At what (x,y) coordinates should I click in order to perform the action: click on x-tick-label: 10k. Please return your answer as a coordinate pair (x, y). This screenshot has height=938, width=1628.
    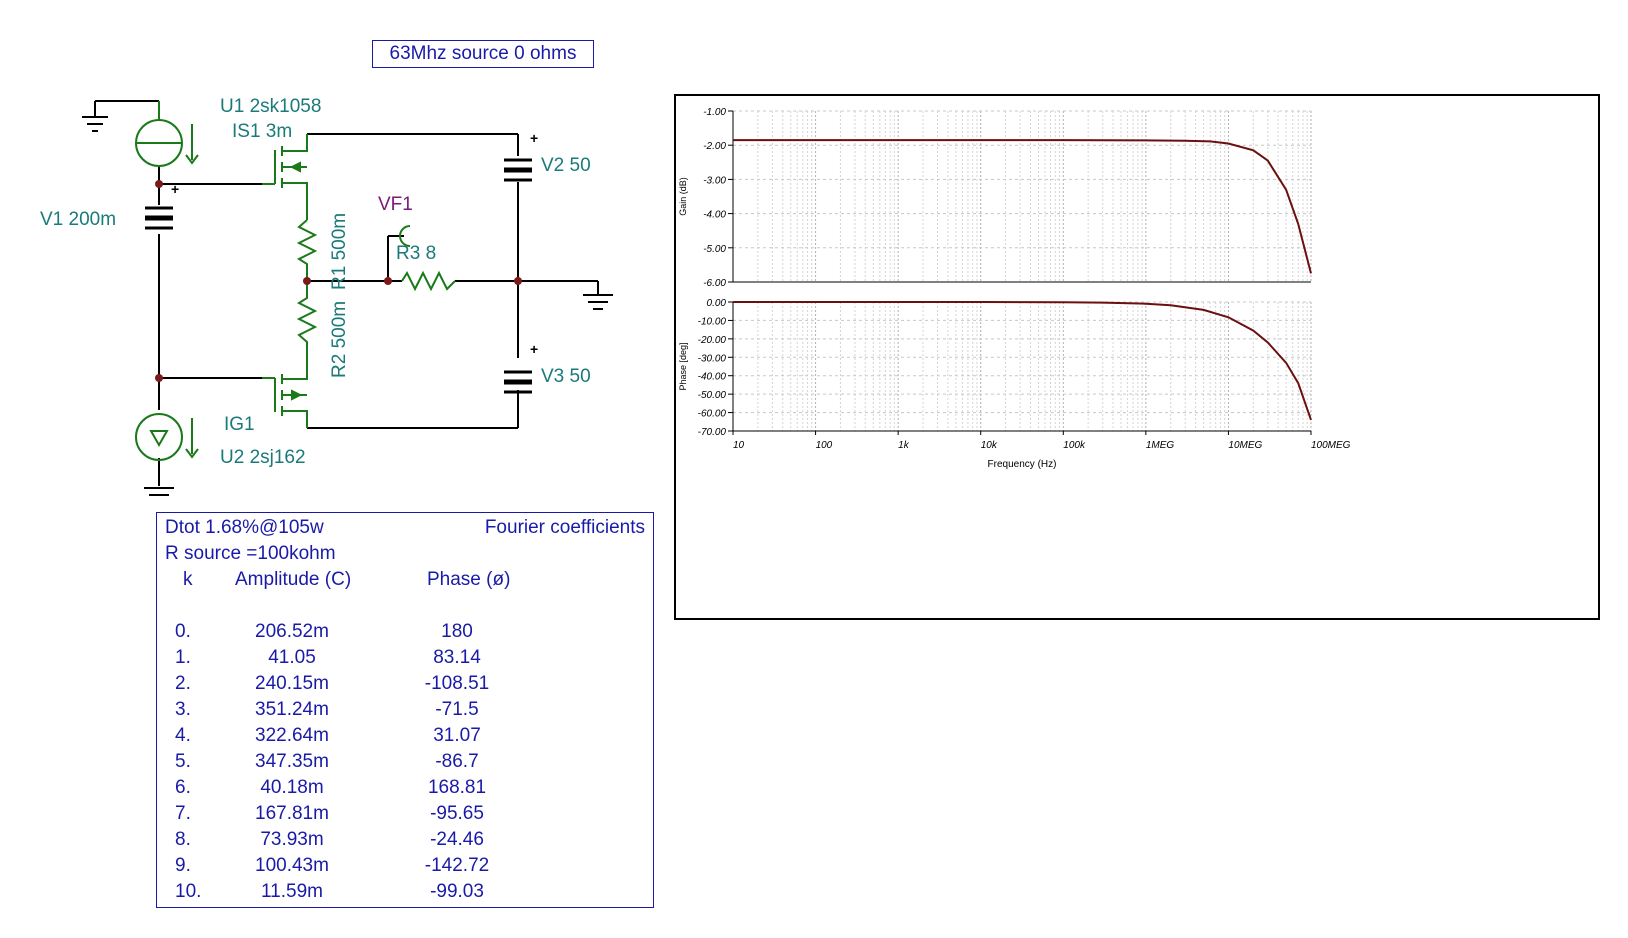
    Looking at the image, I should click on (989, 445).